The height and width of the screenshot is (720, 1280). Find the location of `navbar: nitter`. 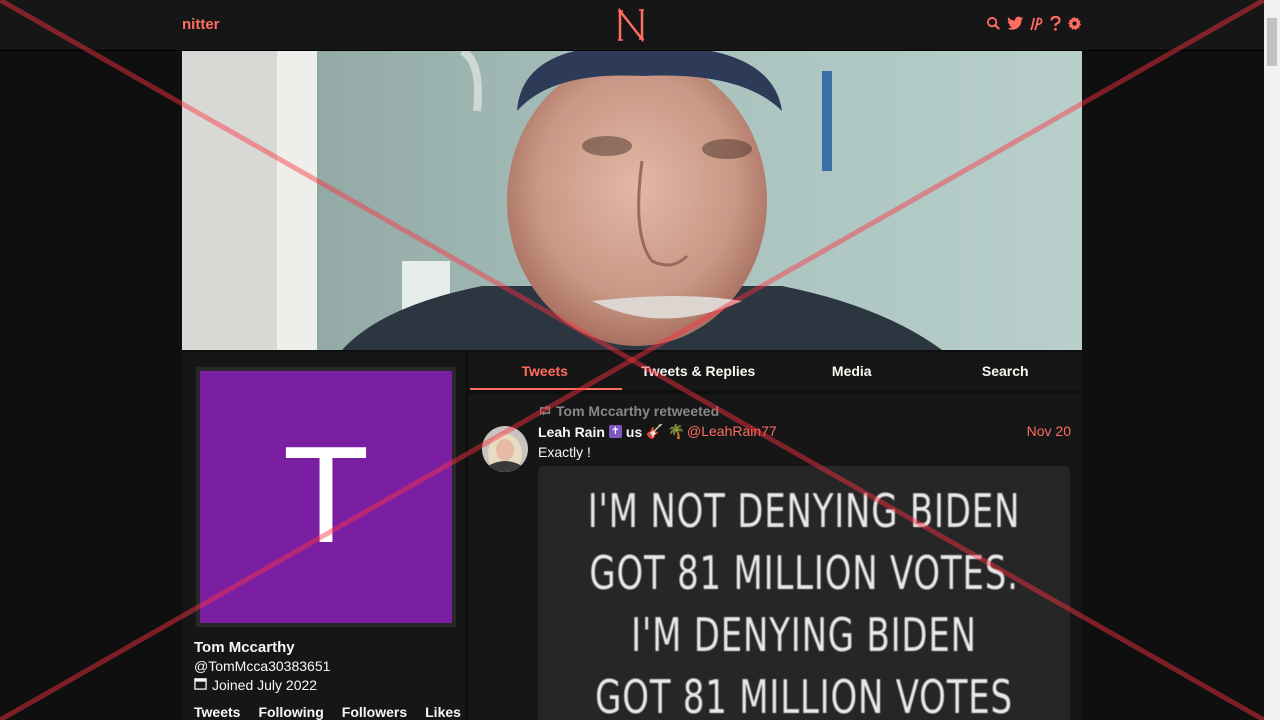

navbar: nitter is located at coordinates (632, 25).